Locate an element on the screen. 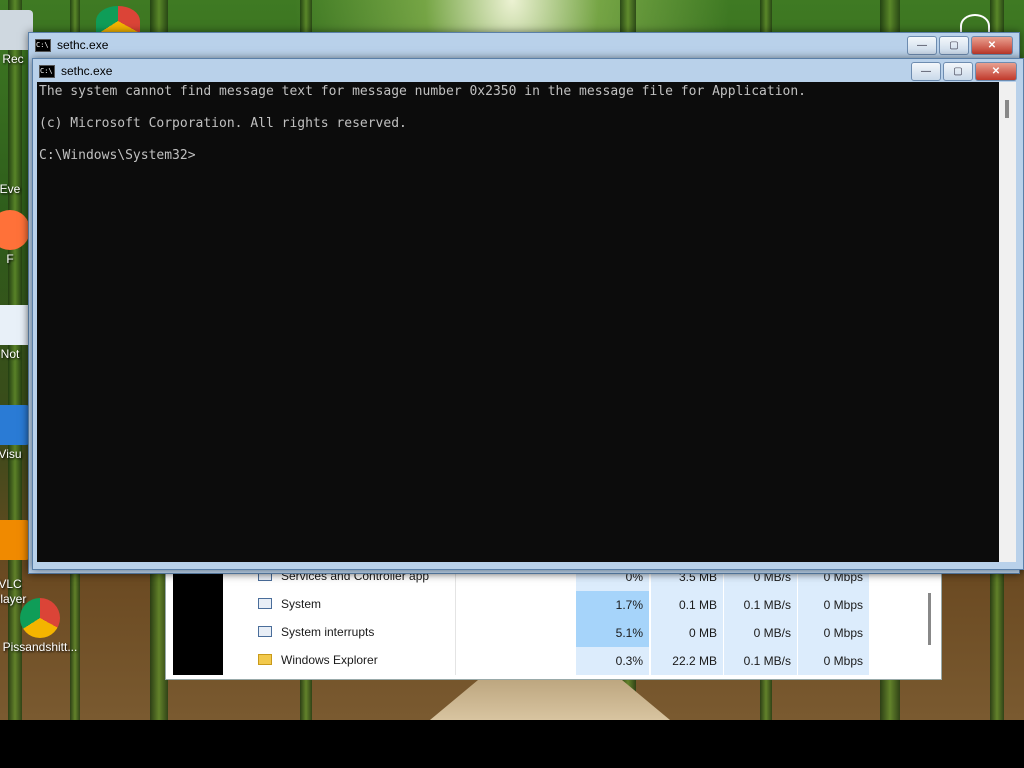  desktop-icon-label: F is located at coordinates (10, 259).